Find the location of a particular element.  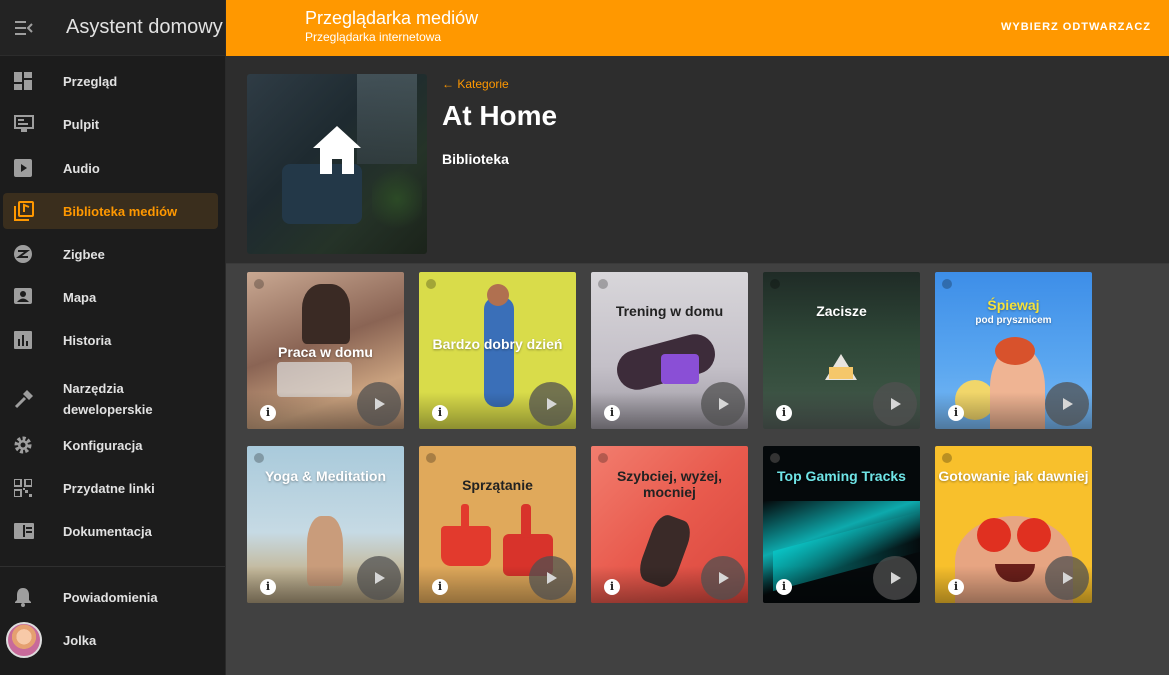

sidebar-item-label: Dokumentacja is located at coordinates (107, 531).